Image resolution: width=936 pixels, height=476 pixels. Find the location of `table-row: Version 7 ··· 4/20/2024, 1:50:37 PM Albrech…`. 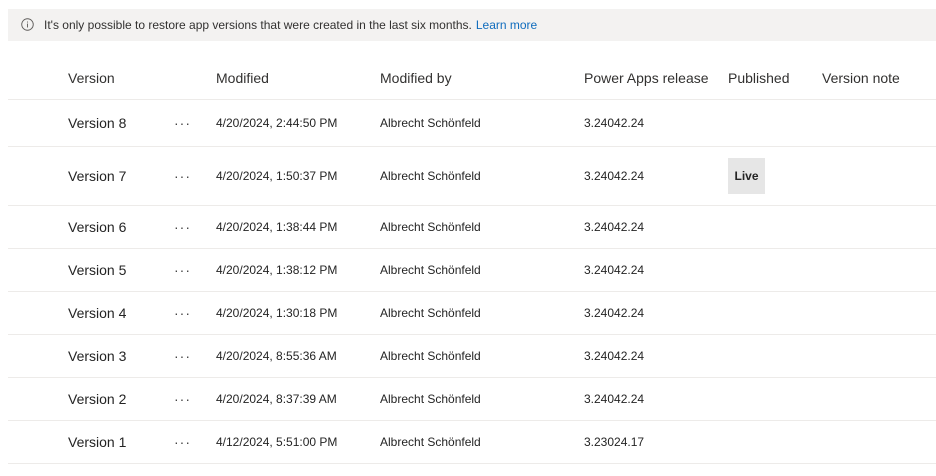

table-row: Version 7 ··· 4/20/2024, 1:50:37 PM Albrech… is located at coordinates (472, 176).